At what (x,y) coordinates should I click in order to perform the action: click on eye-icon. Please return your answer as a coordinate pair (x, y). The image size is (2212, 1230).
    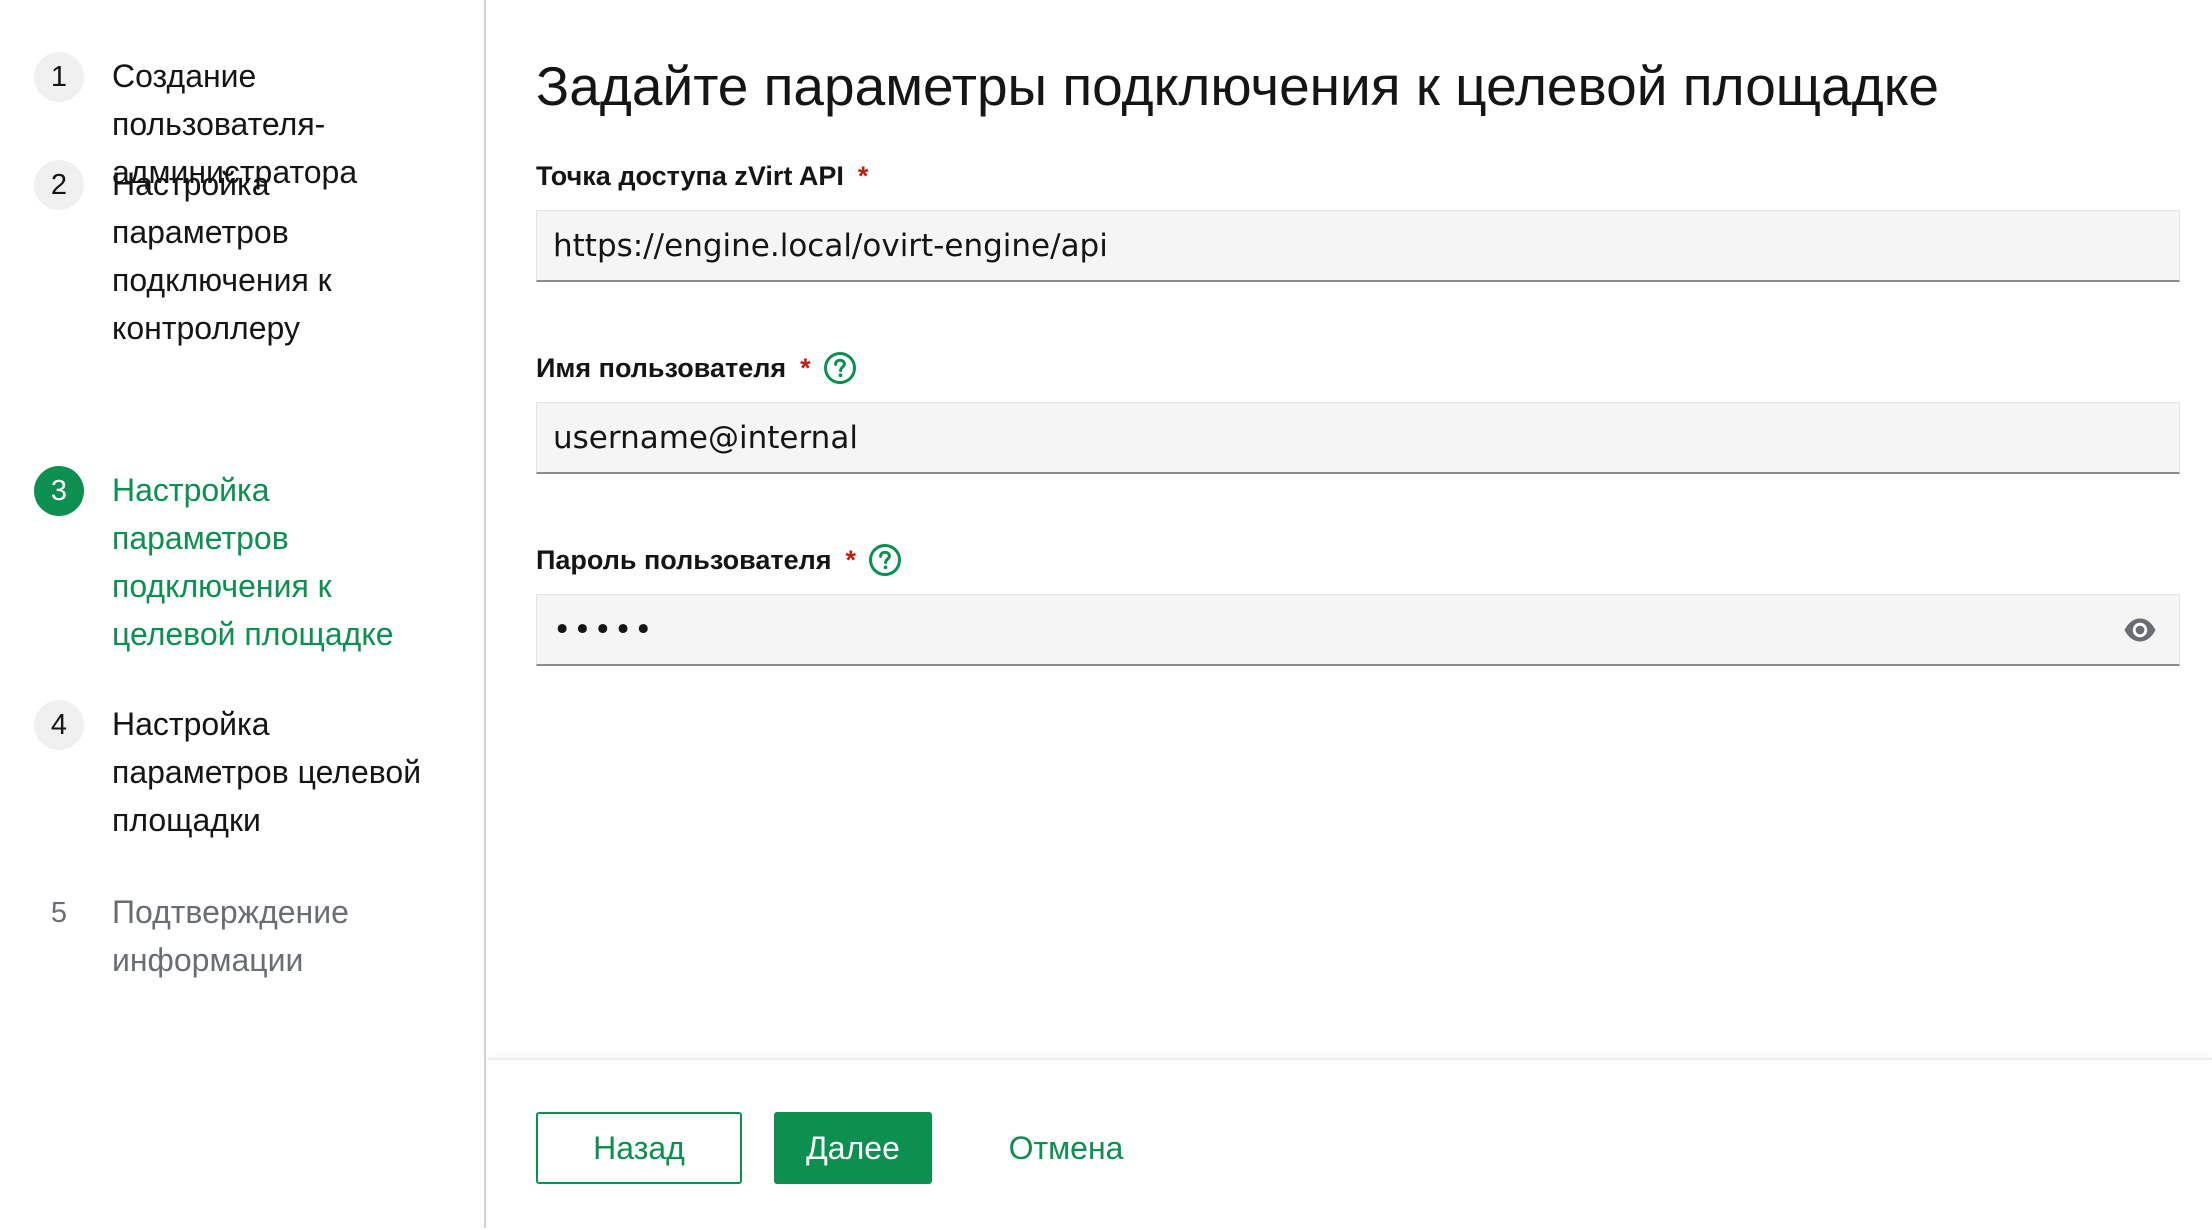
    Looking at the image, I should click on (2140, 630).